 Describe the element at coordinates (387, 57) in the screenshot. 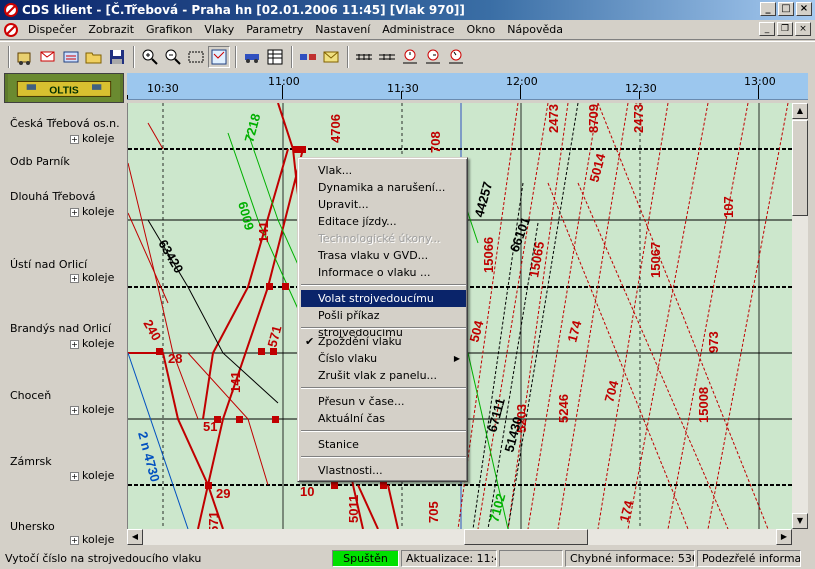

I see `track-list-icon` at that location.